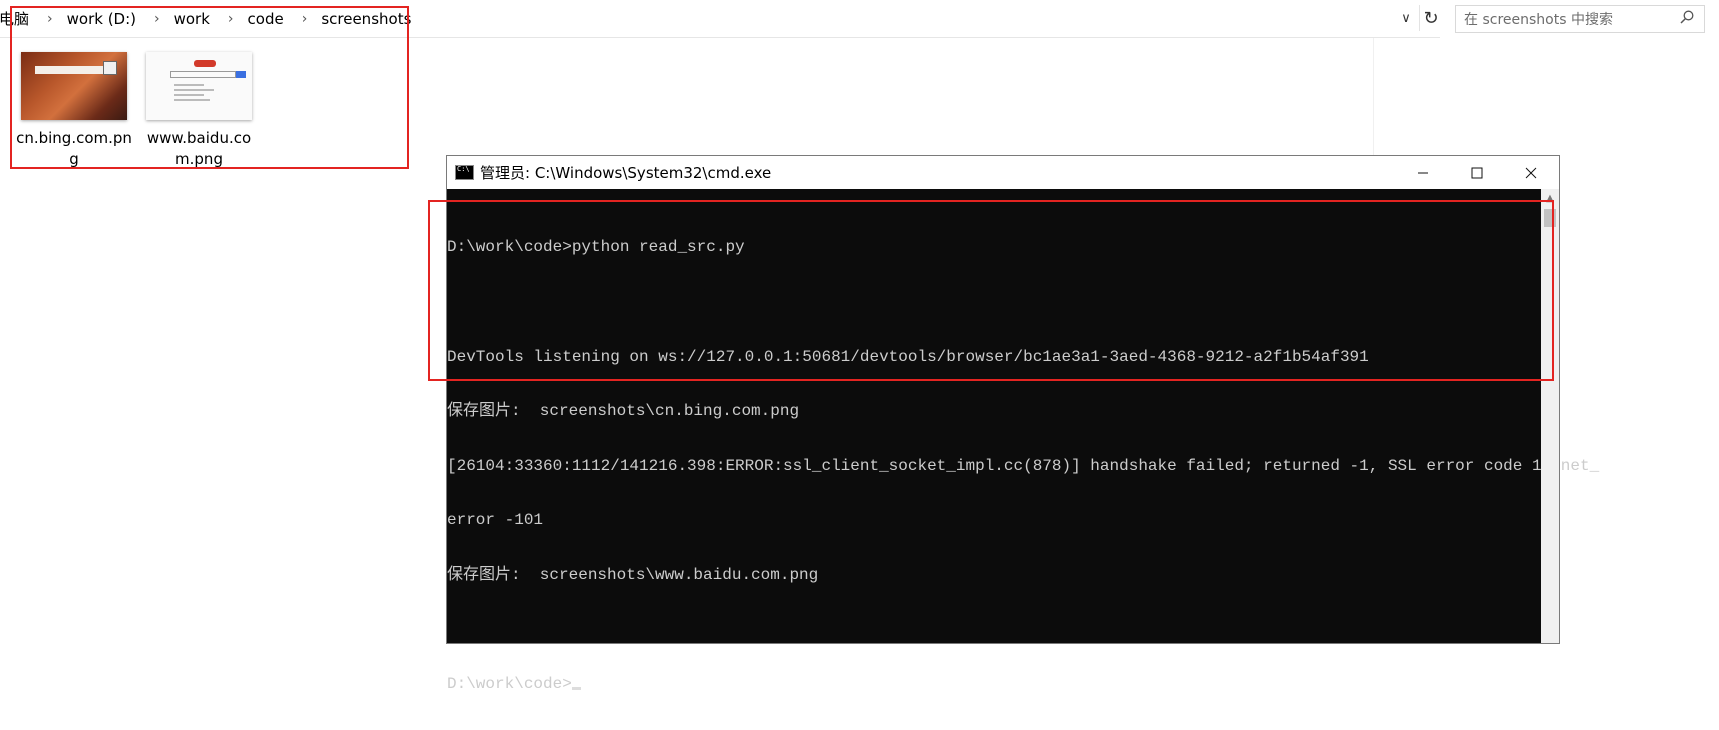  I want to click on file-item-bing: cn.bing.com.pn g, so click(74, 111).